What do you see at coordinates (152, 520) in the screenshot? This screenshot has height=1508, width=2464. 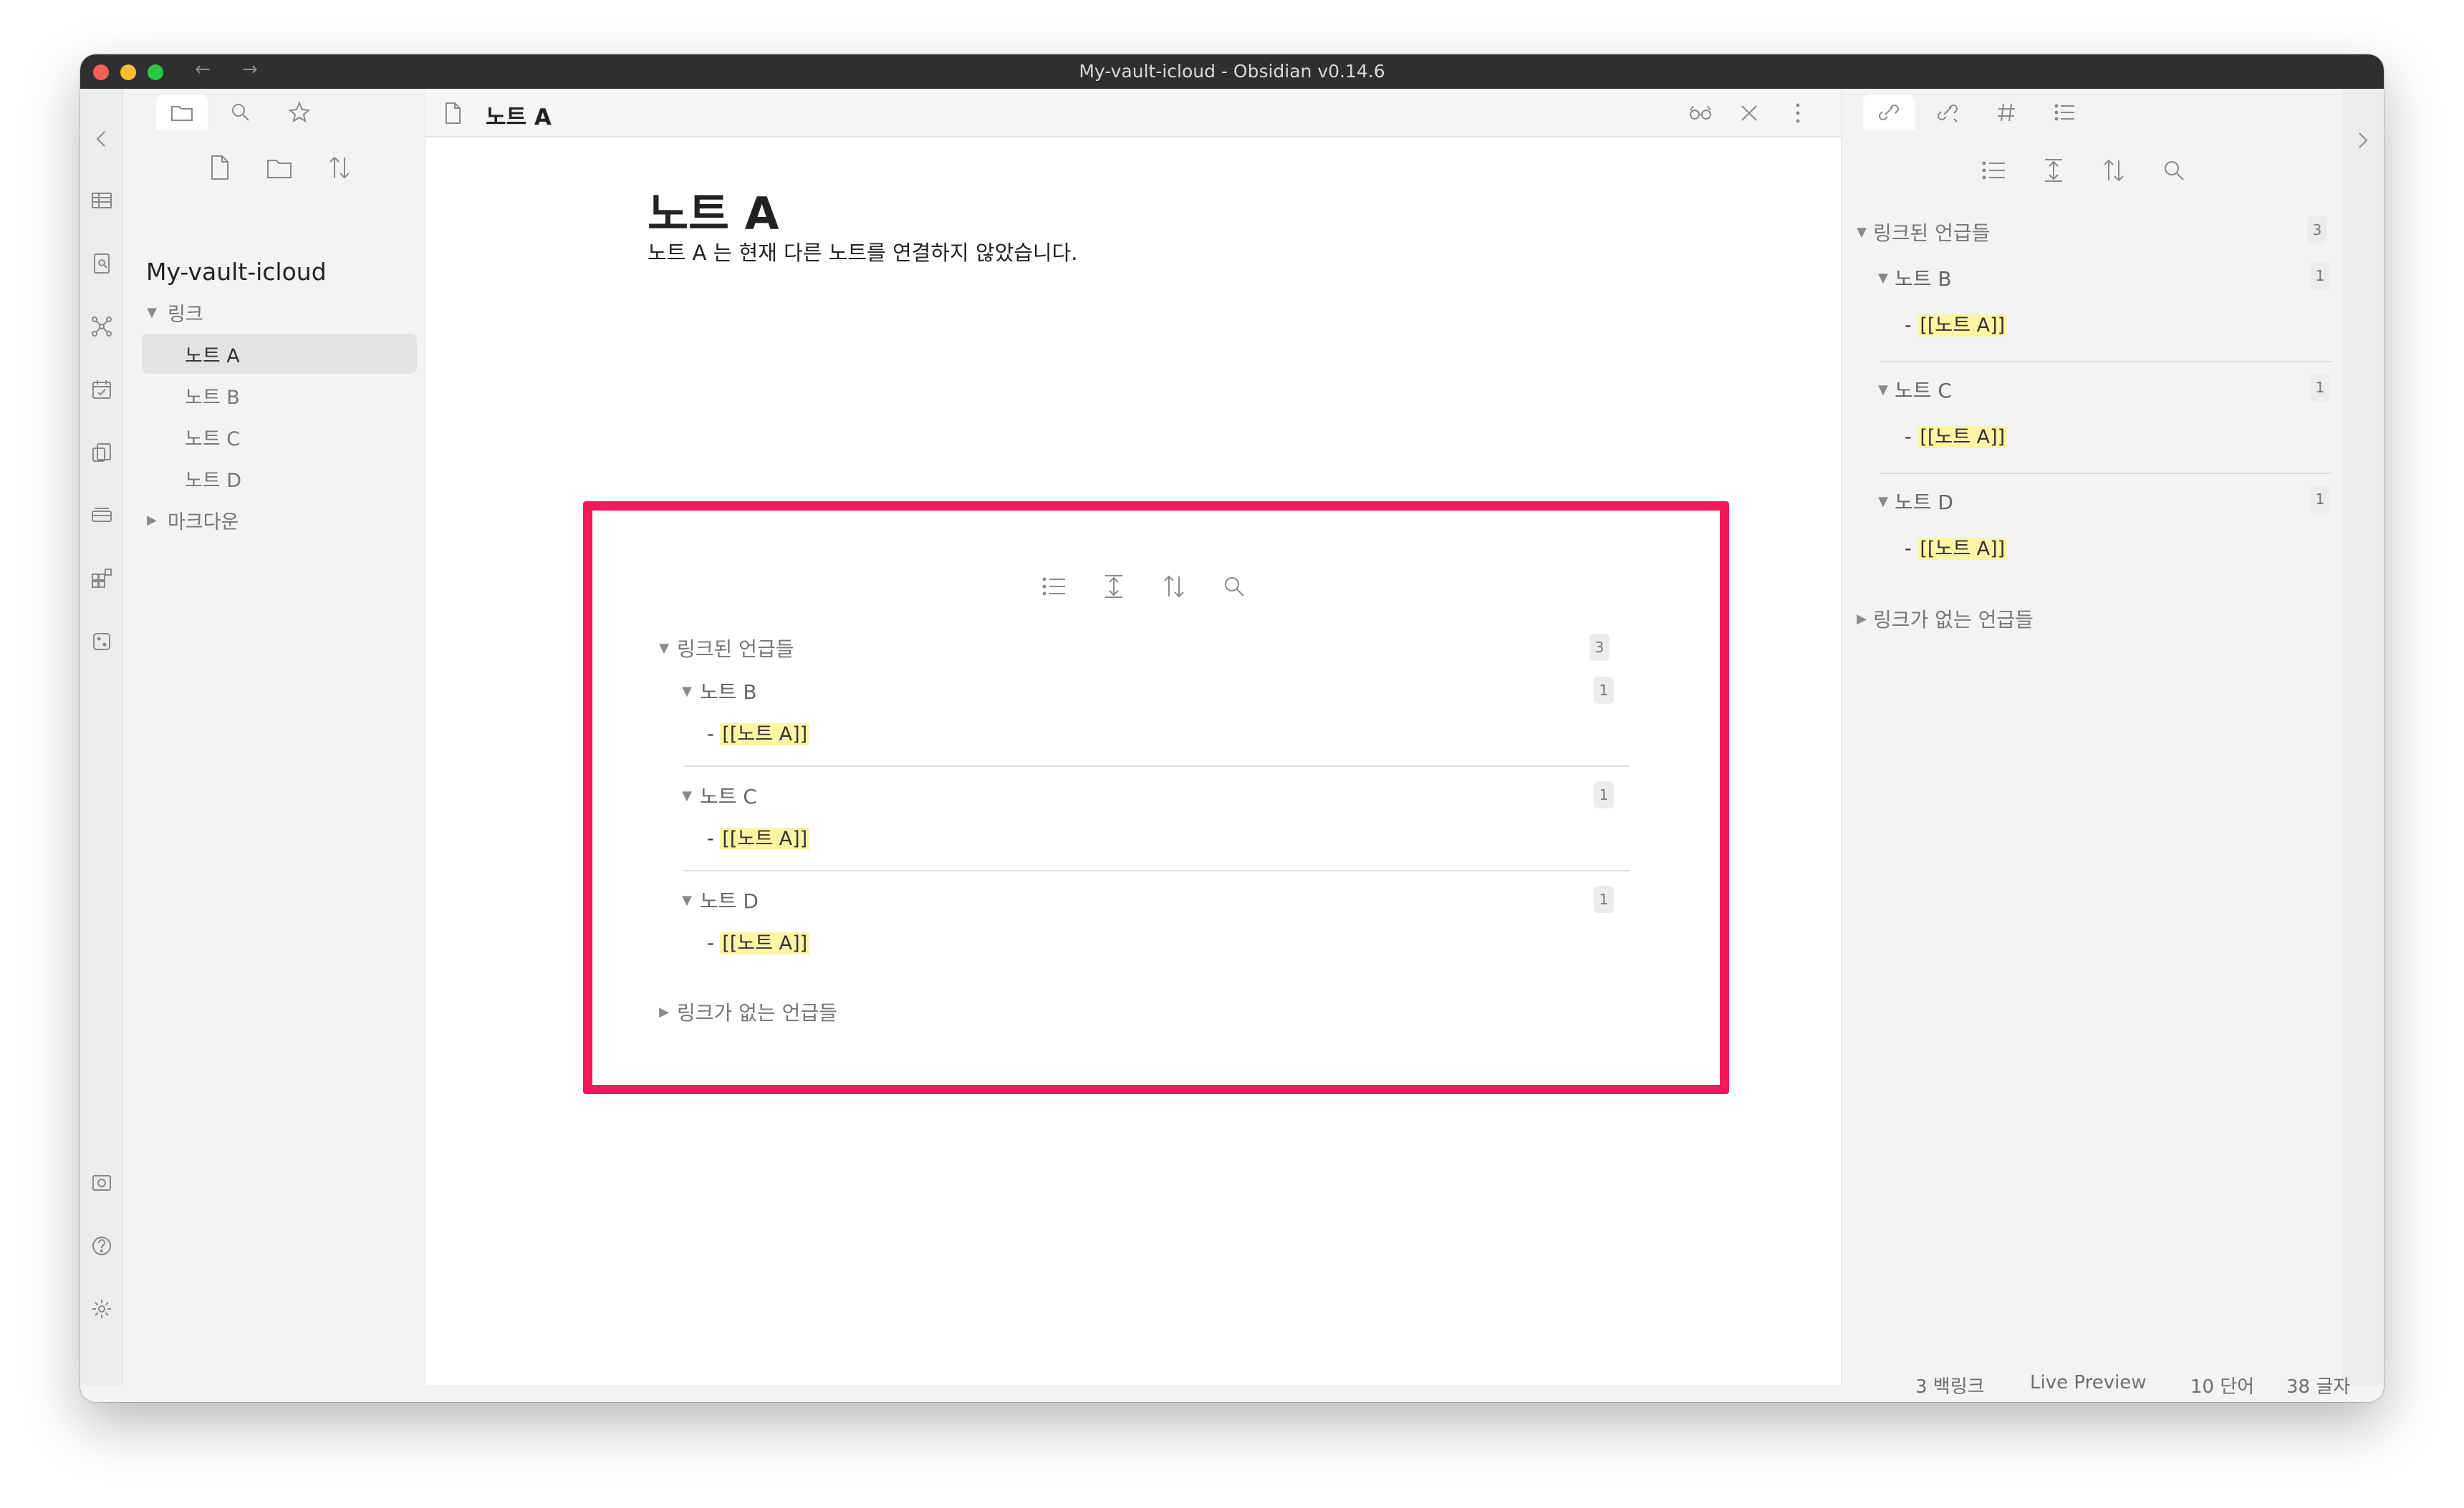 I see `chevron-right-icon: ▶` at bounding box center [152, 520].